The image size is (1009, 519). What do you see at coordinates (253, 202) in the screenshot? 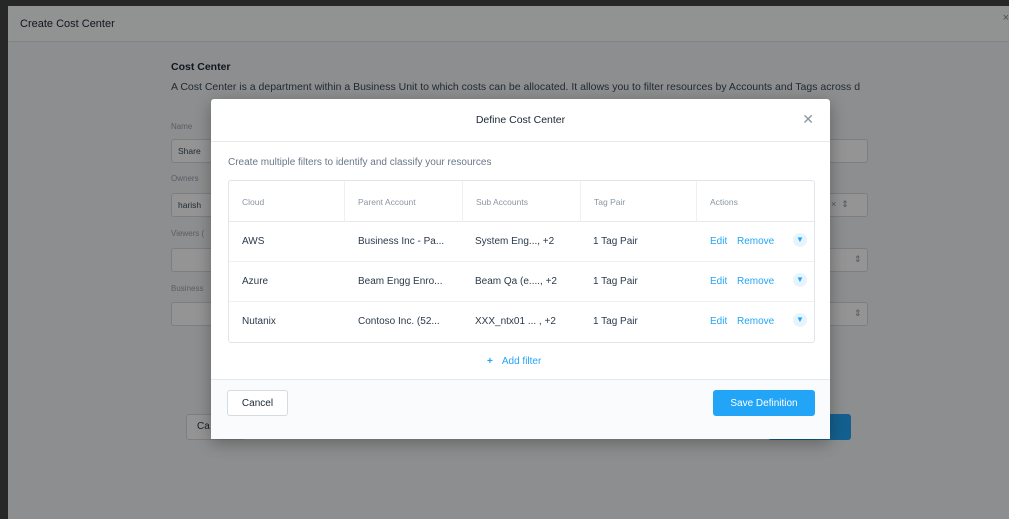
I see `column-header-cloud: Cloud` at bounding box center [253, 202].